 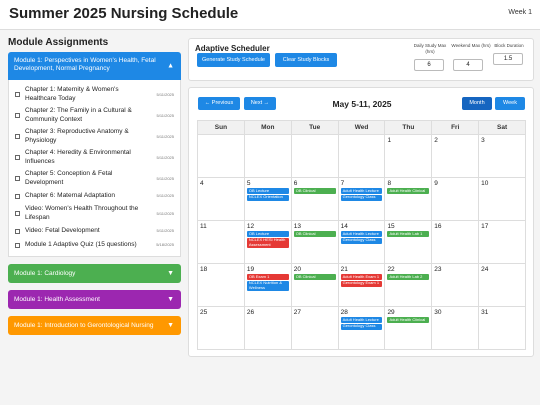 What do you see at coordinates (503, 328) in the screenshot?
I see `calendar-day-cell: 31` at bounding box center [503, 328].